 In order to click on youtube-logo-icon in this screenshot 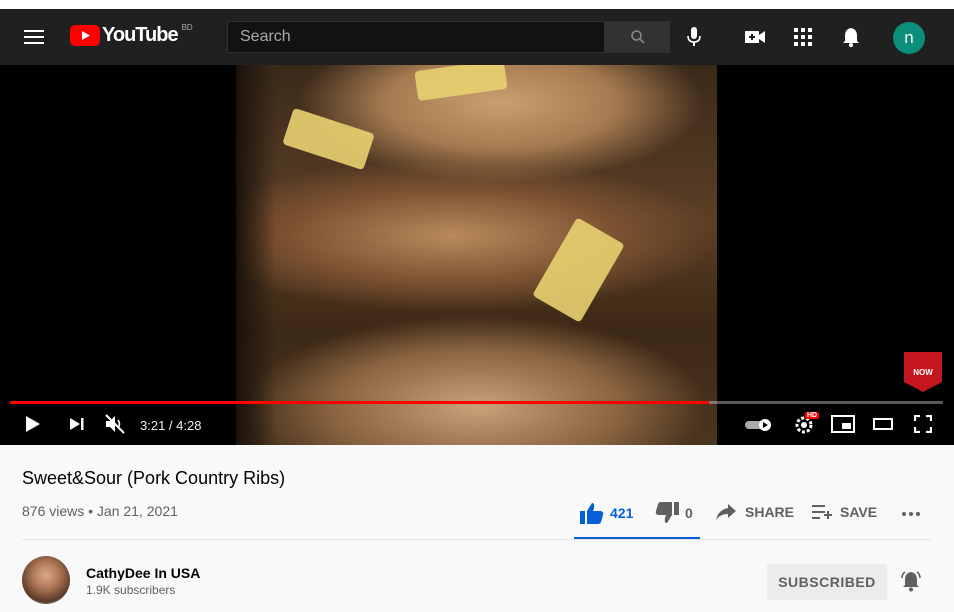, I will do `click(85, 35)`.